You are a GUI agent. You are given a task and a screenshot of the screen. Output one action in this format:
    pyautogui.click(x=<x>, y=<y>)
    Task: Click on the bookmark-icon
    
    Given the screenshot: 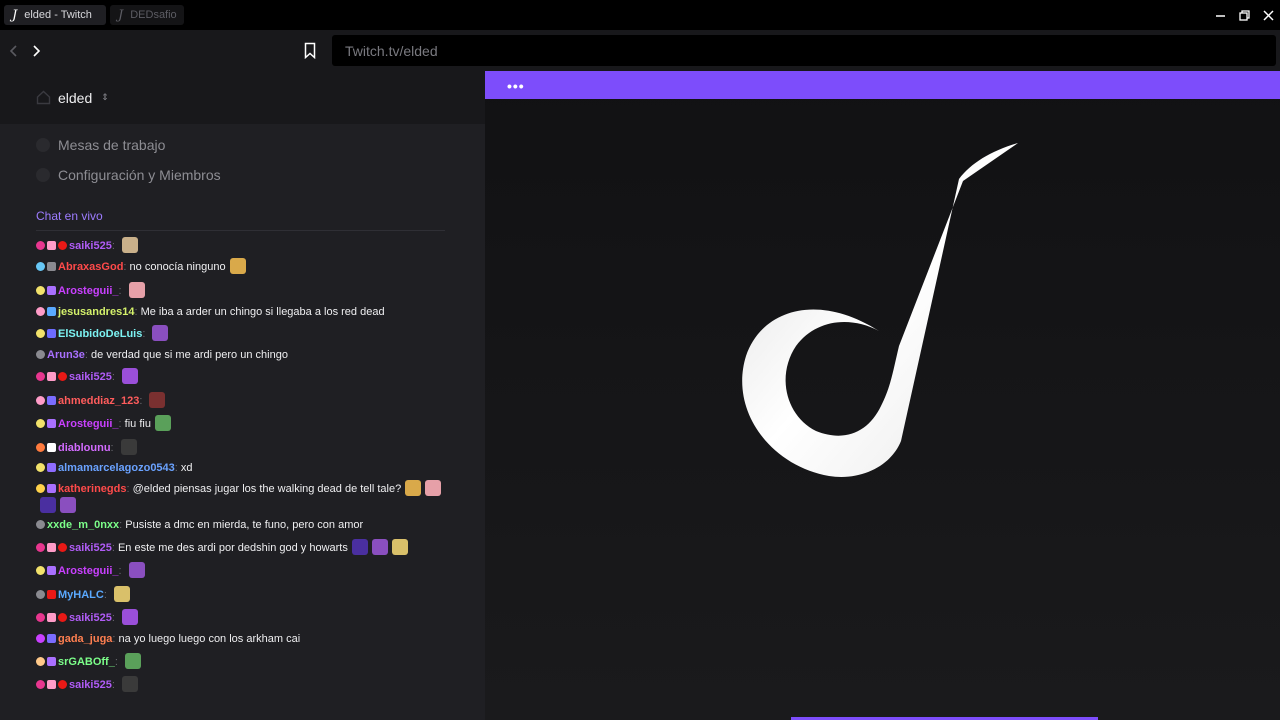 What is the action you would take?
    pyautogui.click(x=310, y=50)
    